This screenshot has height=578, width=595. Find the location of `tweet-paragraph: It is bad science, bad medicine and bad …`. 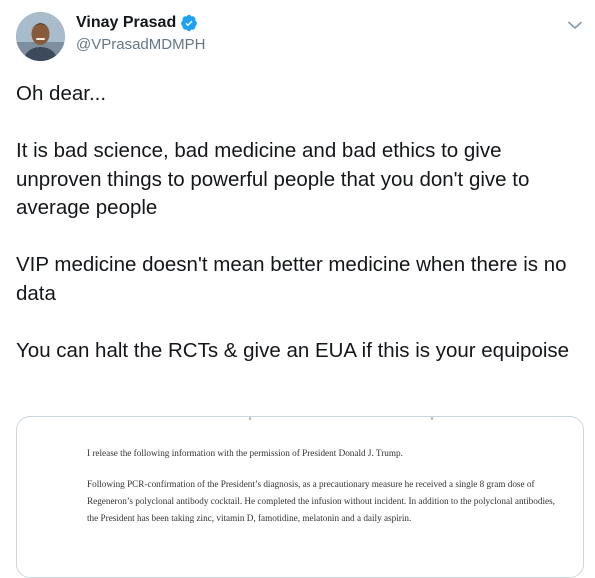

tweet-paragraph: It is bad science, bad medicine and bad … is located at coordinates (273, 179).